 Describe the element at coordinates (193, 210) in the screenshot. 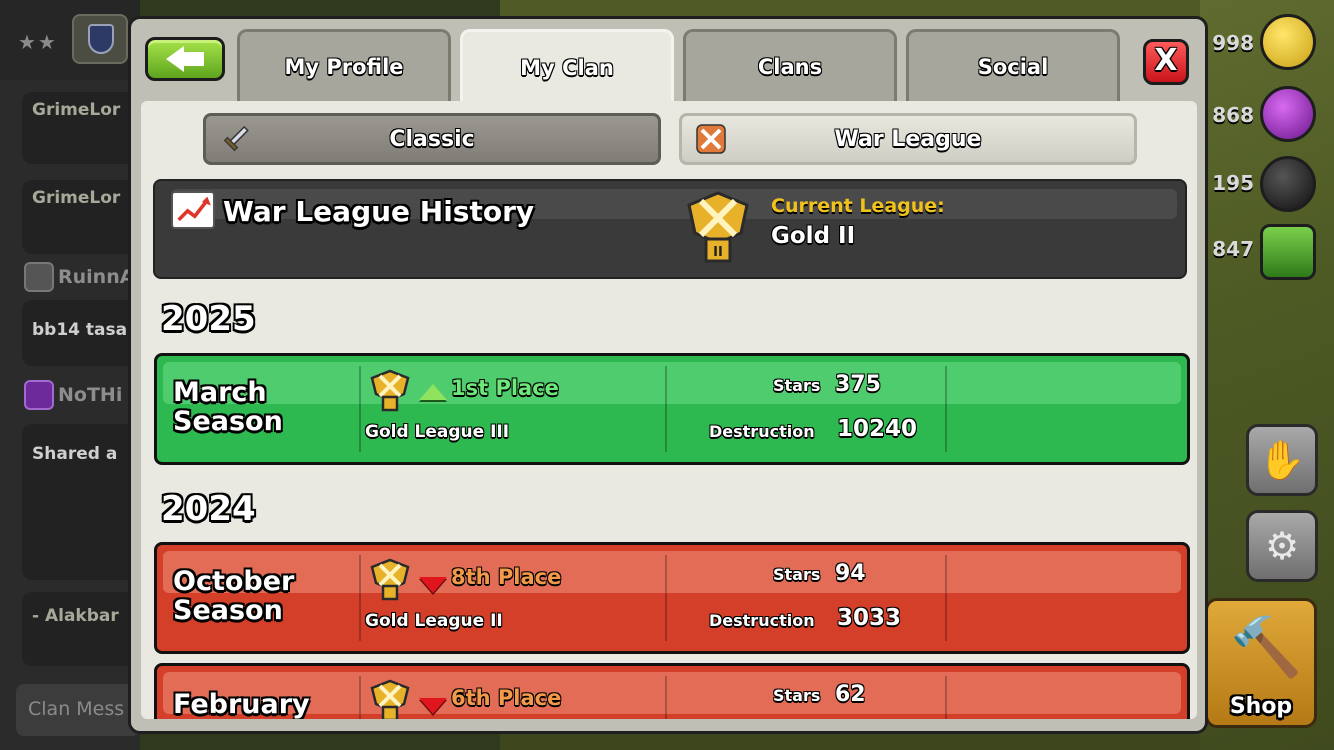

I see `chart-trend-icon` at that location.